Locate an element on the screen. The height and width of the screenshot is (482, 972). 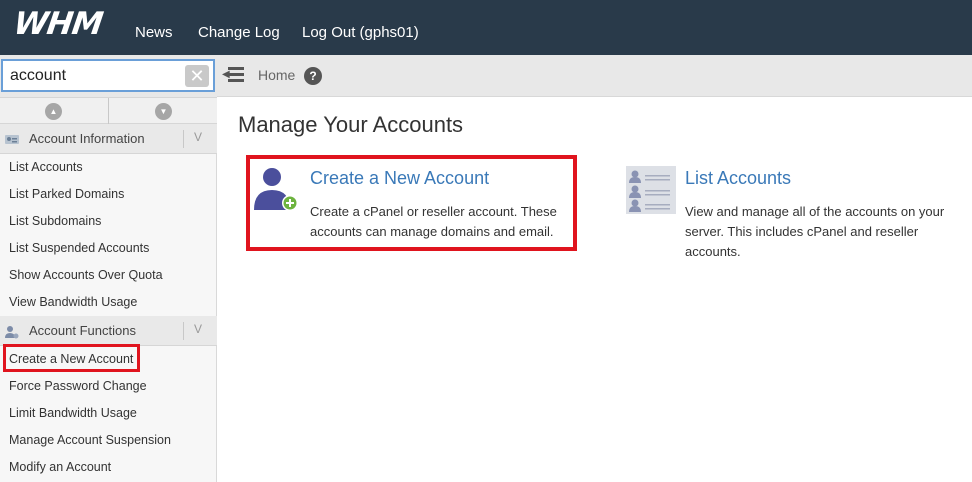
sidebar-group-label: Account Information is located at coordinates (87, 138).